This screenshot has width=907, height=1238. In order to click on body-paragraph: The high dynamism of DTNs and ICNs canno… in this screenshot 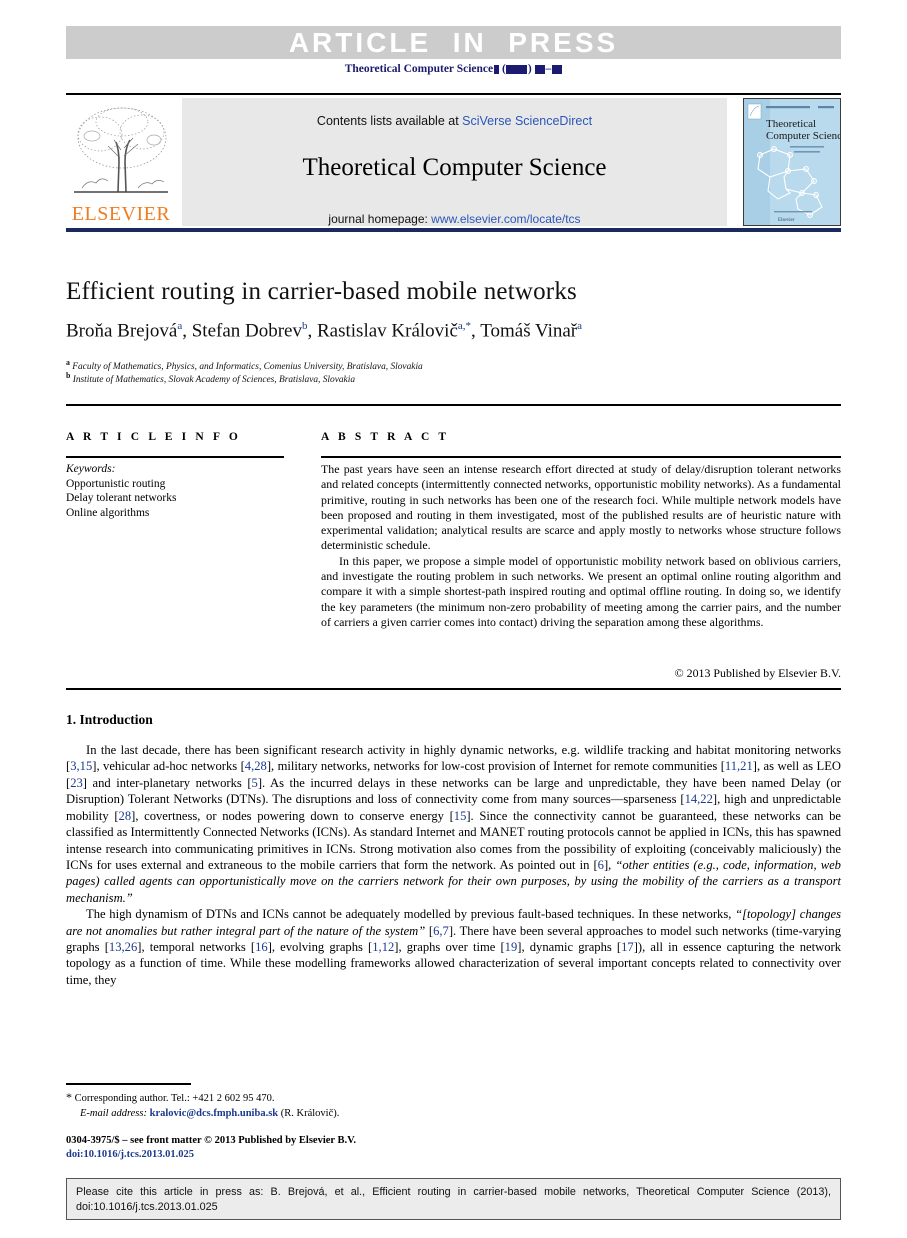, I will do `click(453, 947)`.